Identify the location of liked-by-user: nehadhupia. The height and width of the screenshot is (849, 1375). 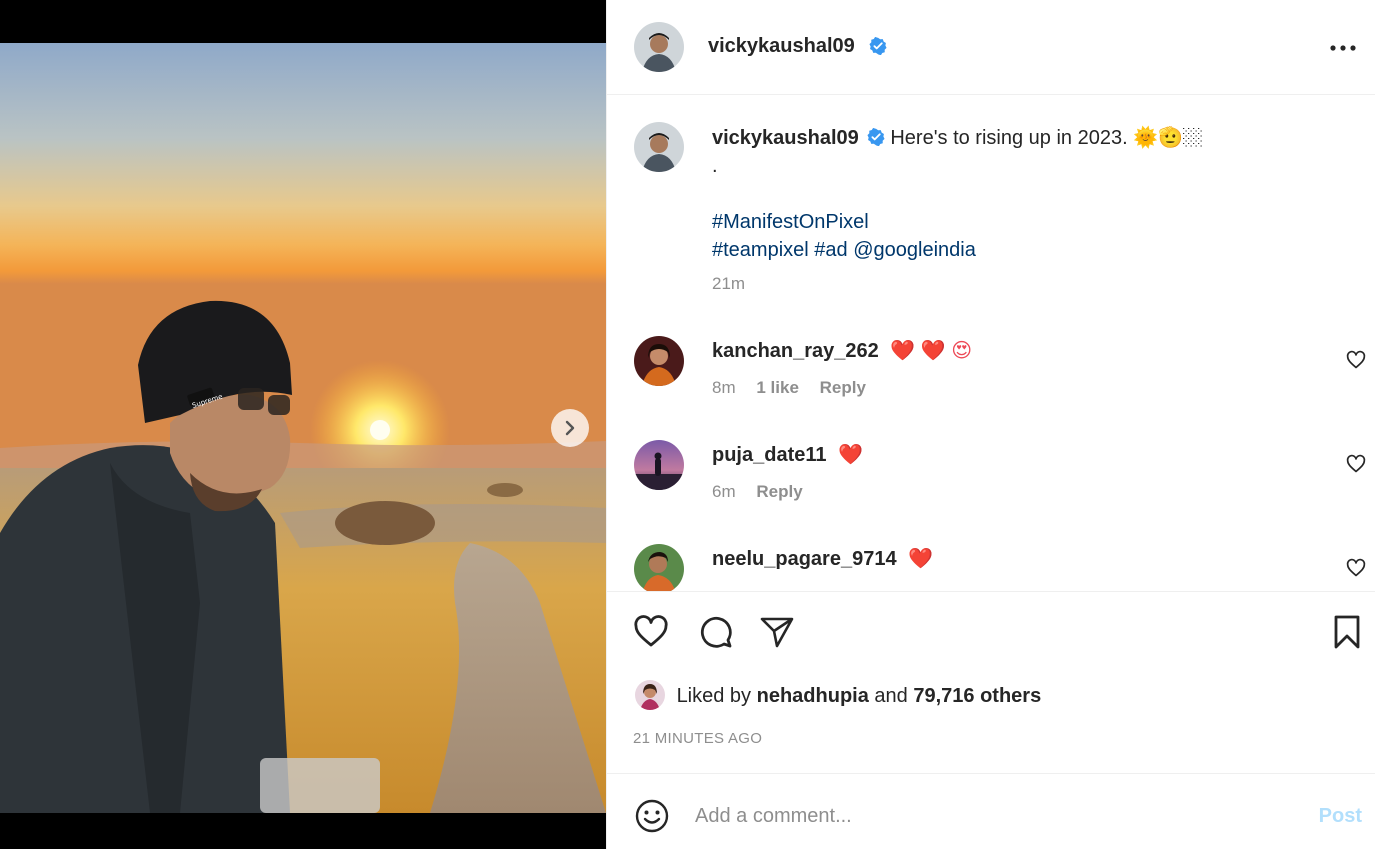
(813, 696).